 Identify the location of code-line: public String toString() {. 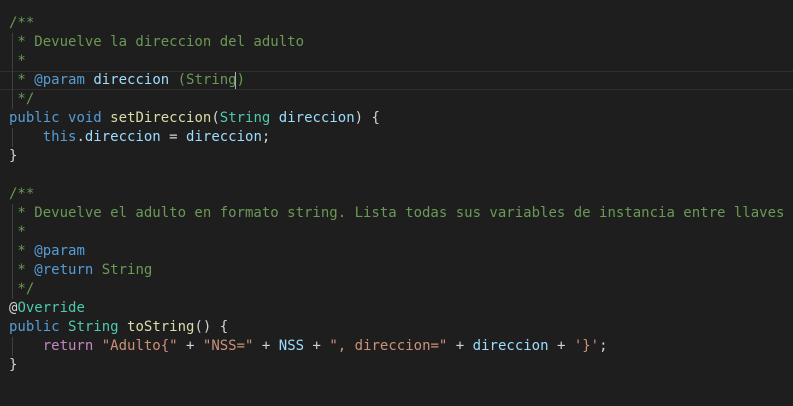
(118, 327).